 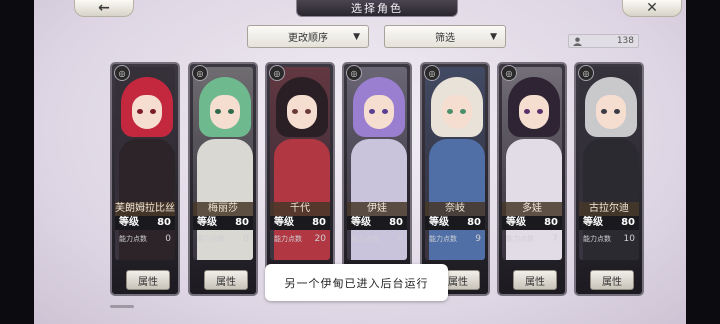 I want to click on character-name: 千代, so click(x=300, y=209).